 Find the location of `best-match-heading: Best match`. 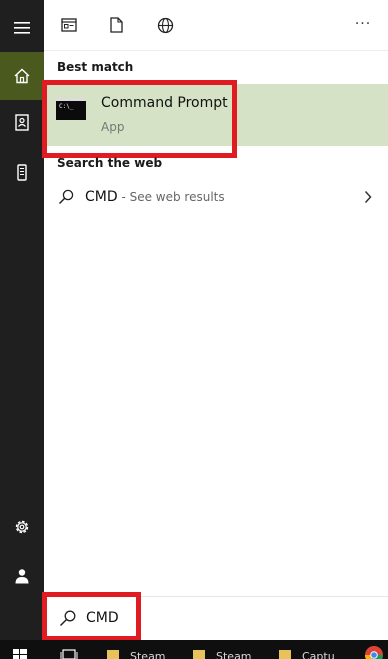

best-match-heading: Best match is located at coordinates (95, 67).